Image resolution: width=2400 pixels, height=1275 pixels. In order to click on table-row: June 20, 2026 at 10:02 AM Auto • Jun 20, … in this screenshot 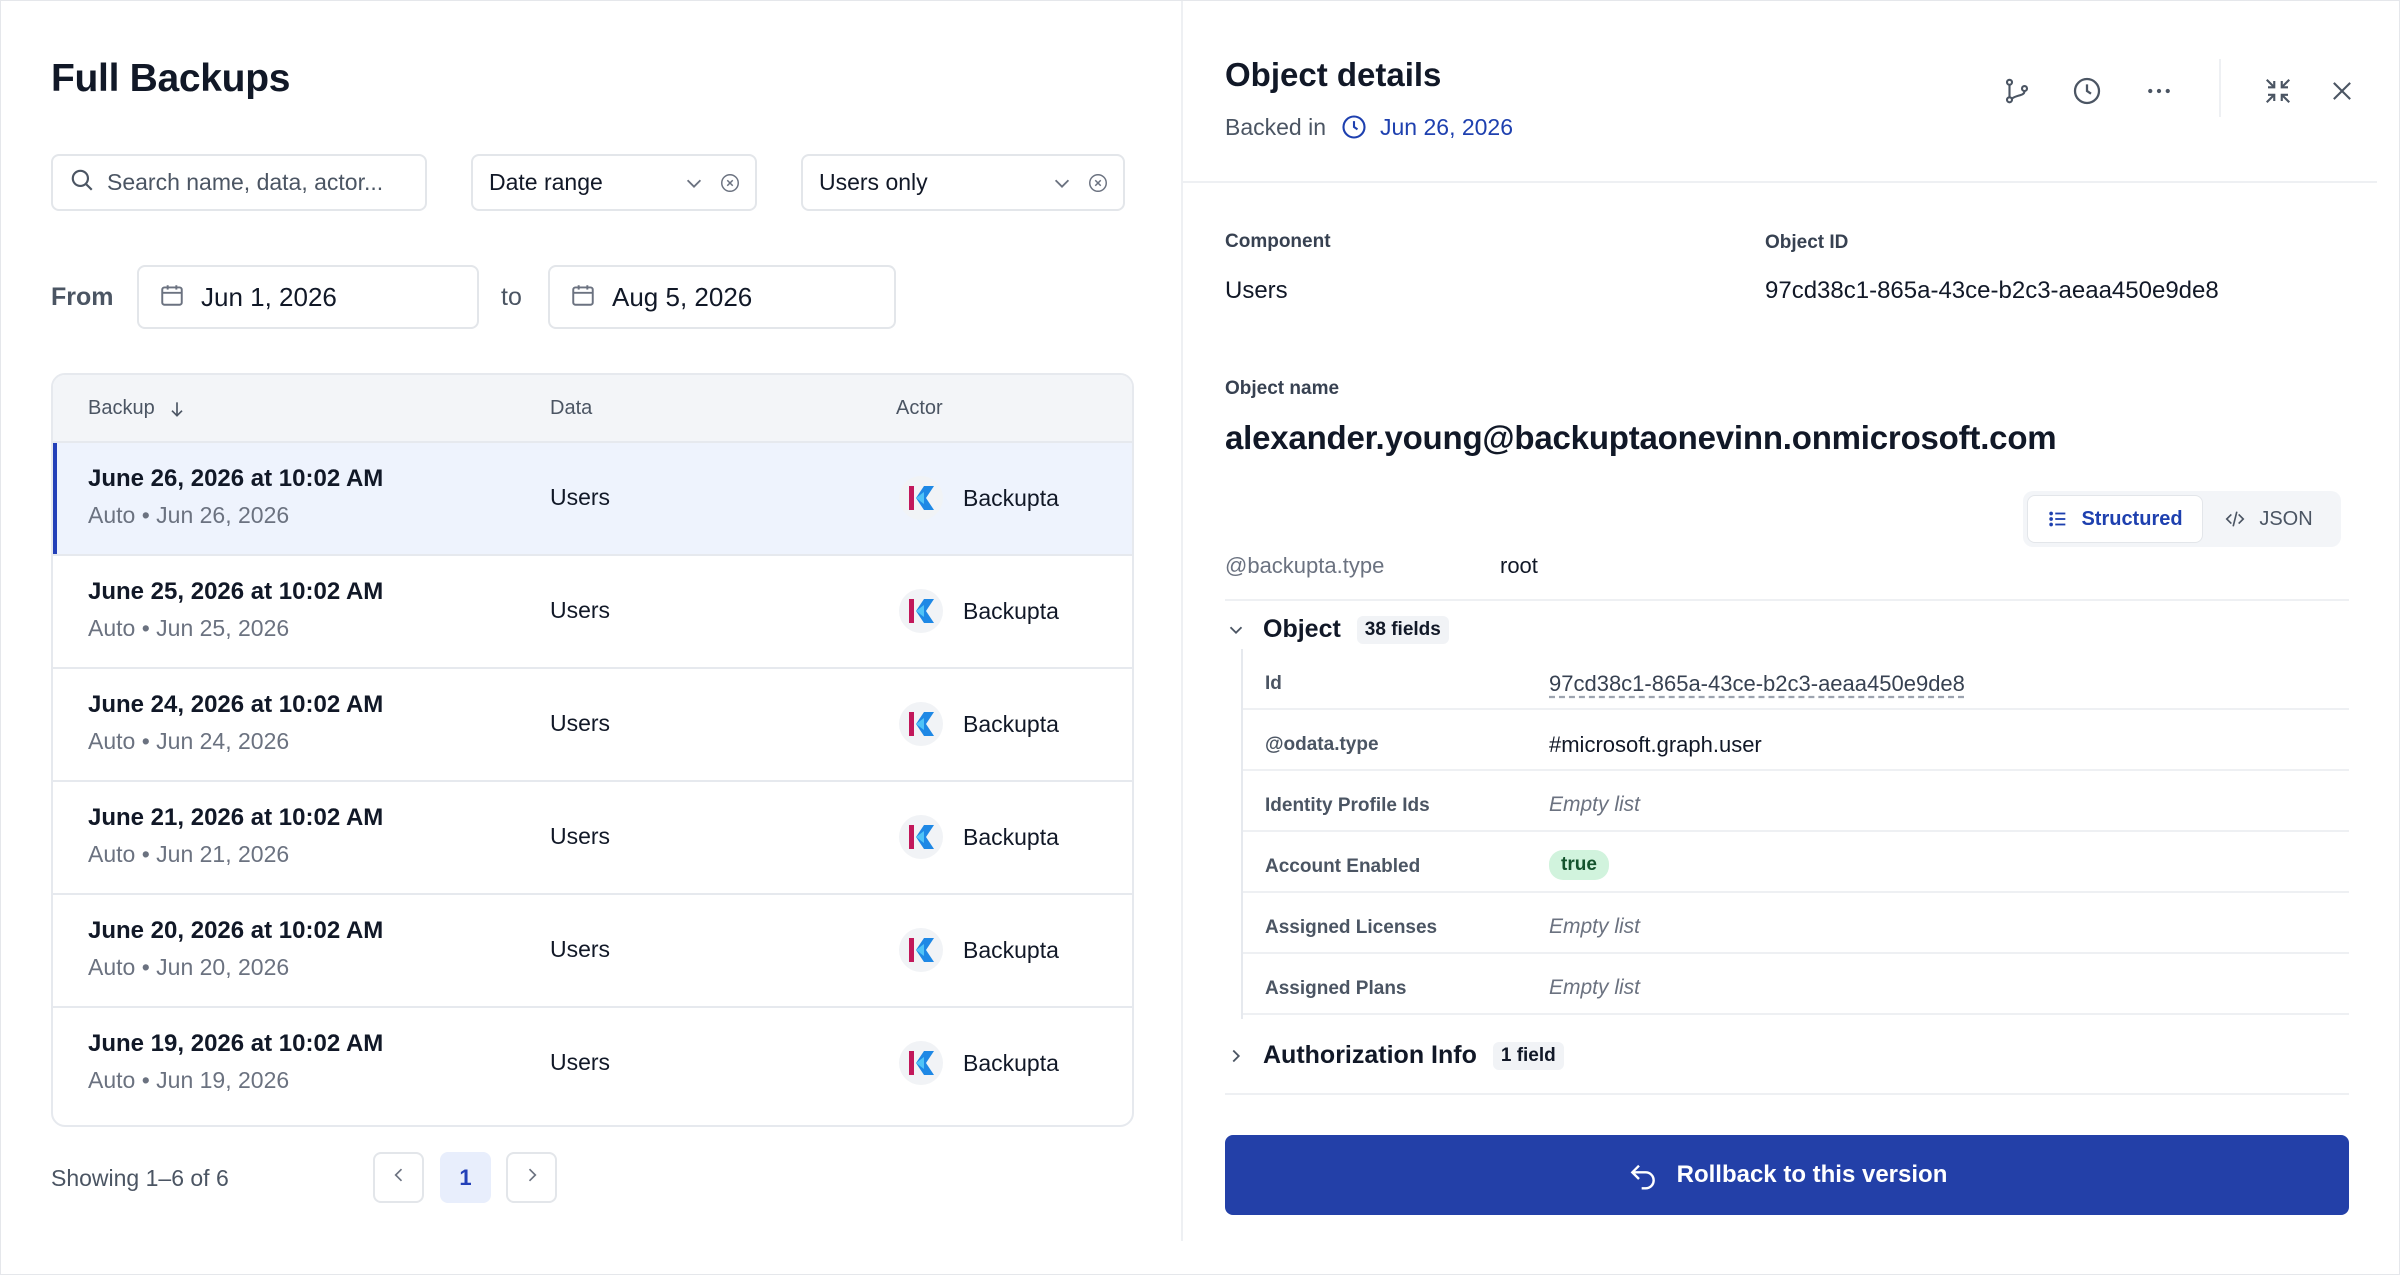, I will do `click(592, 951)`.